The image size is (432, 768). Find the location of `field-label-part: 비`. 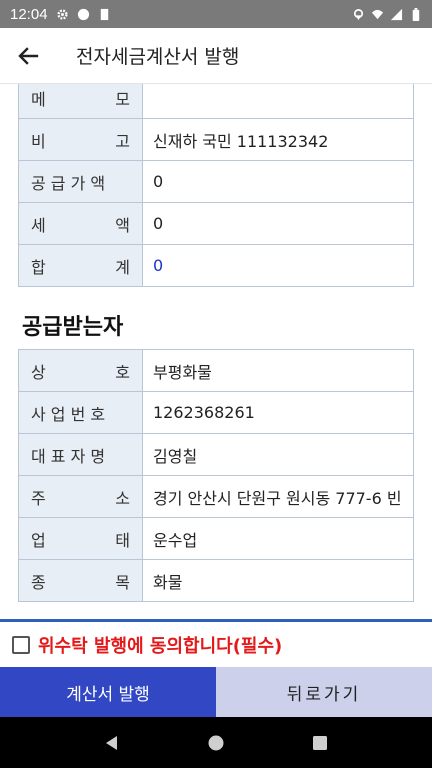

field-label-part: 비 is located at coordinates (38, 141).